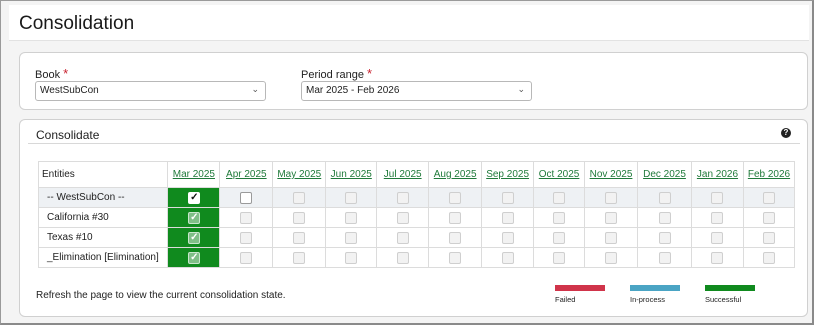  What do you see at coordinates (194, 174) in the screenshot?
I see `period-link: Mar 2025` at bounding box center [194, 174].